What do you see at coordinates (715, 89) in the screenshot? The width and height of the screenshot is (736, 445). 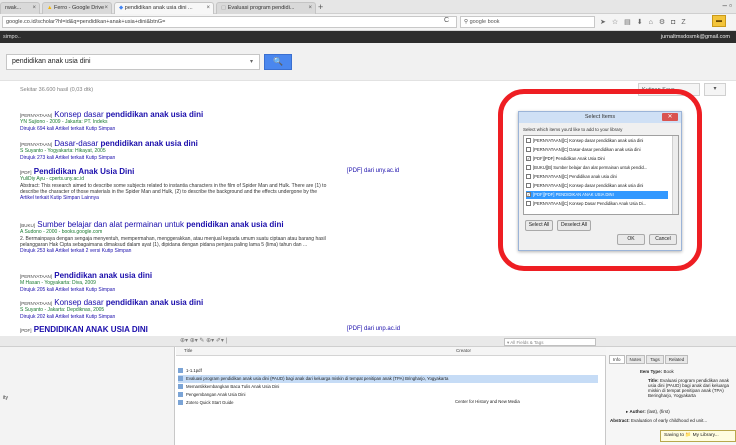 I see `more-options-button: ▾` at bounding box center [715, 89].